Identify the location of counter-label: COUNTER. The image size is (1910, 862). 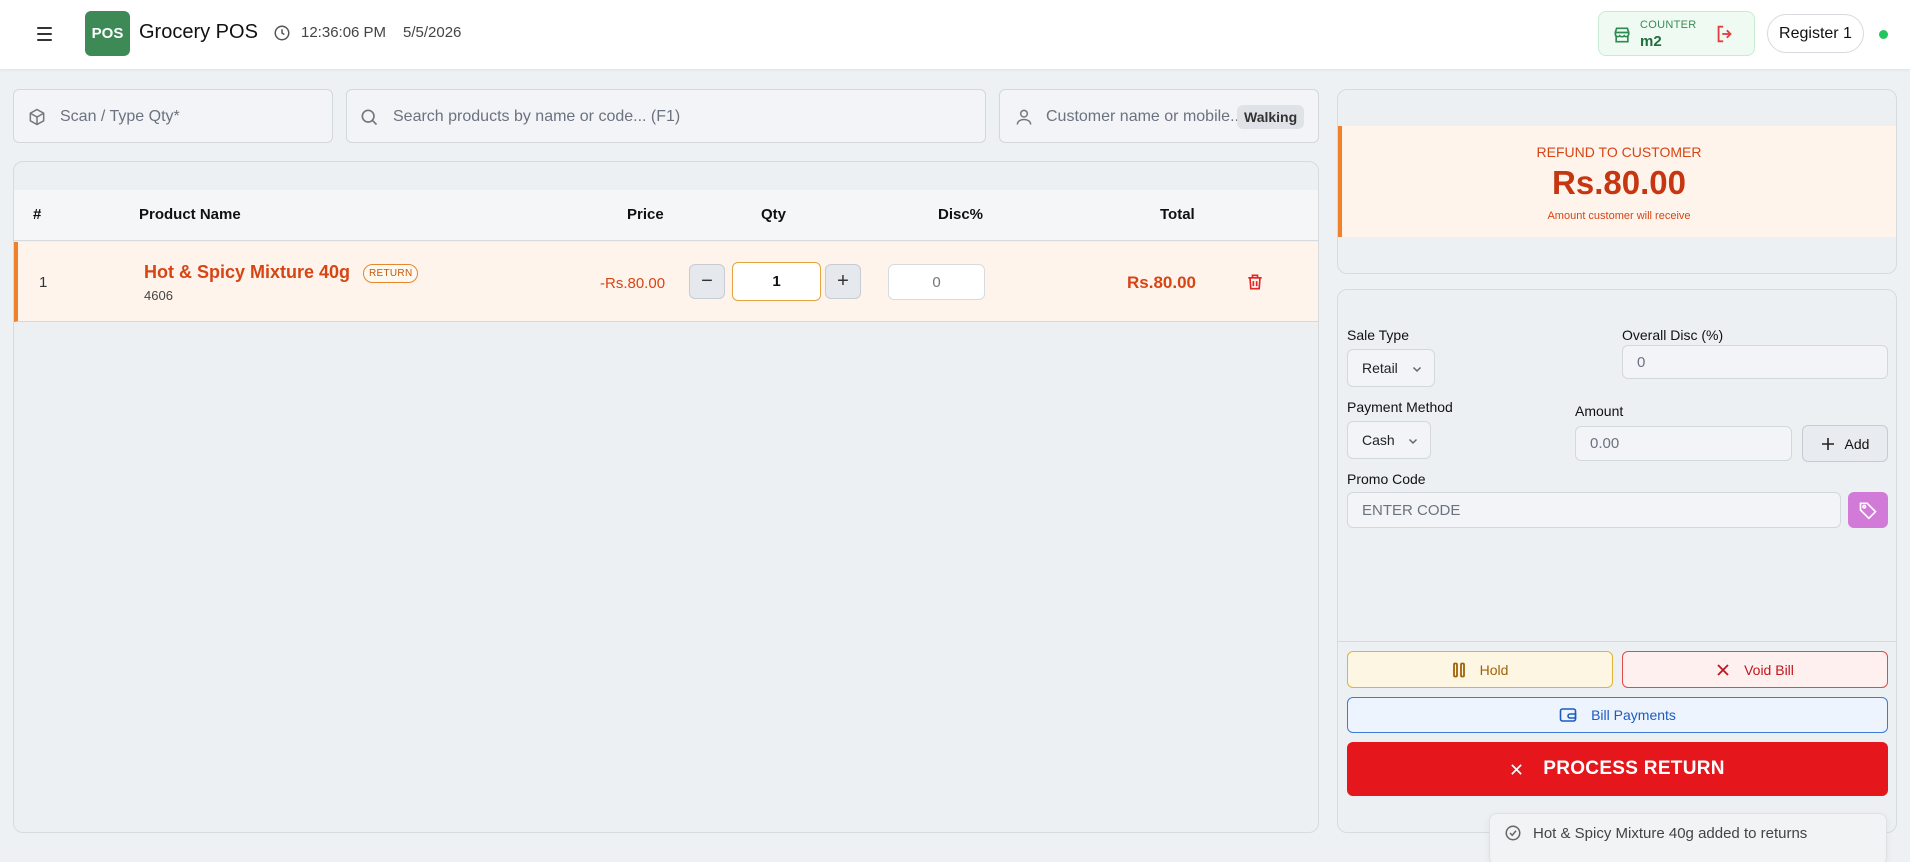
(1668, 25).